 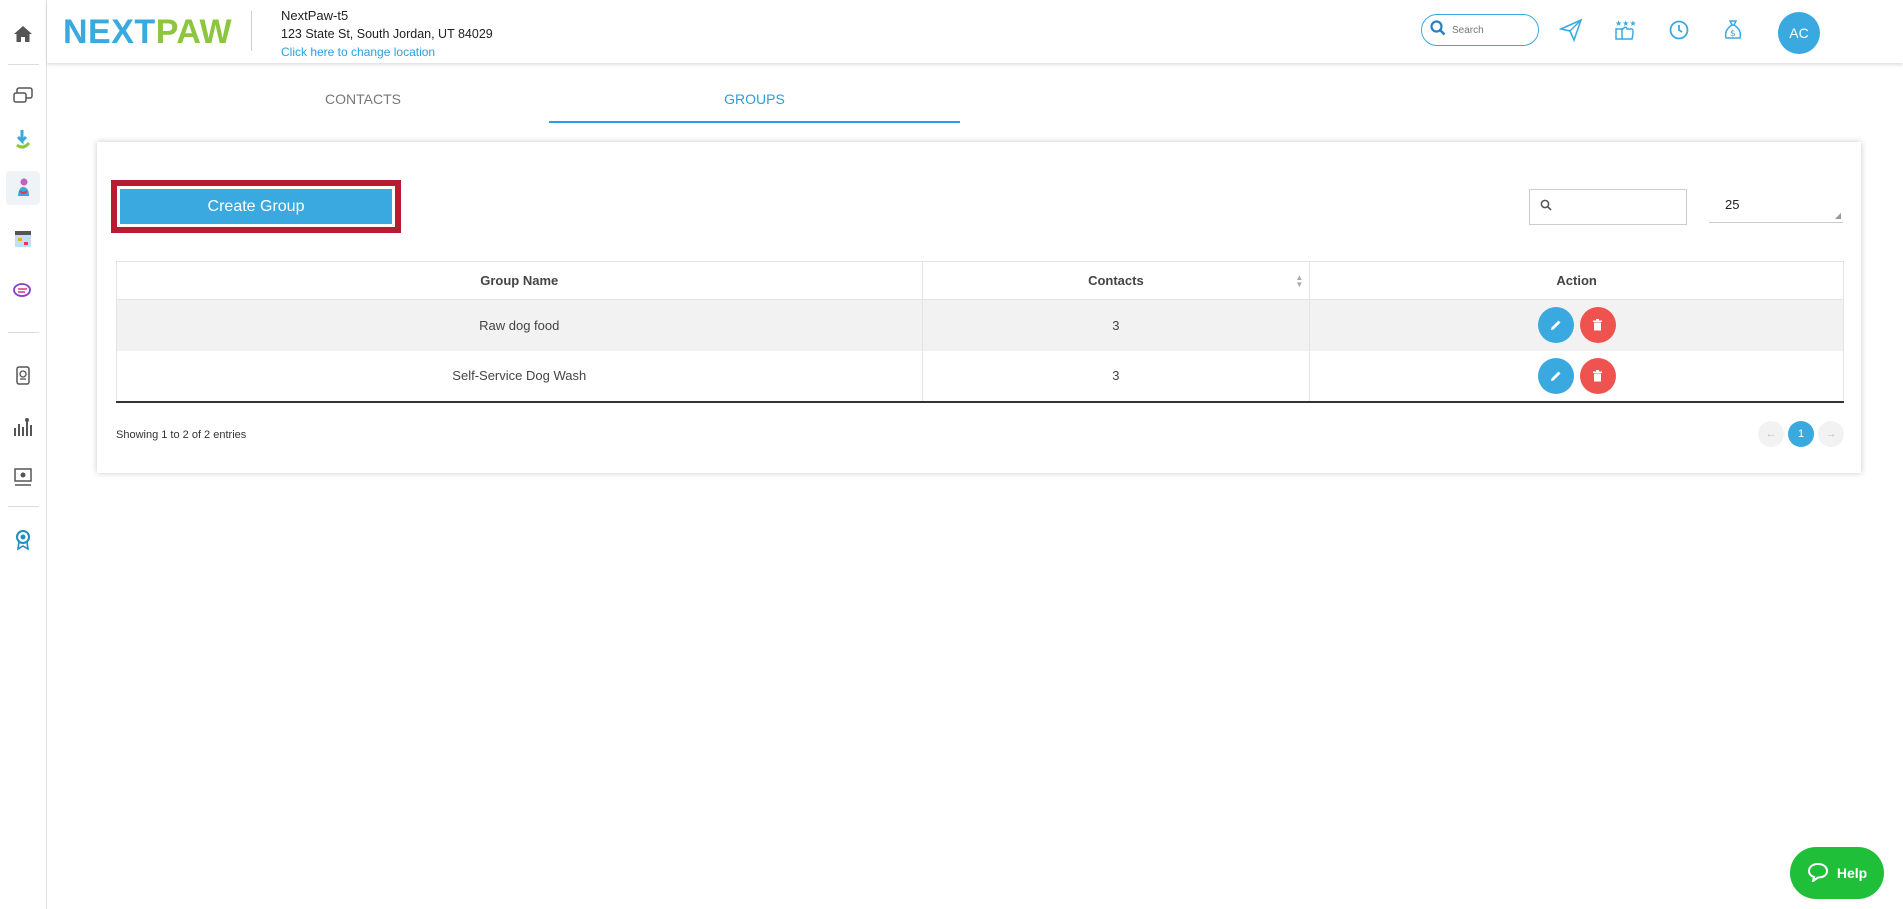 I want to click on column-header-contacts: Contacts ▲ ▼, so click(x=1116, y=280).